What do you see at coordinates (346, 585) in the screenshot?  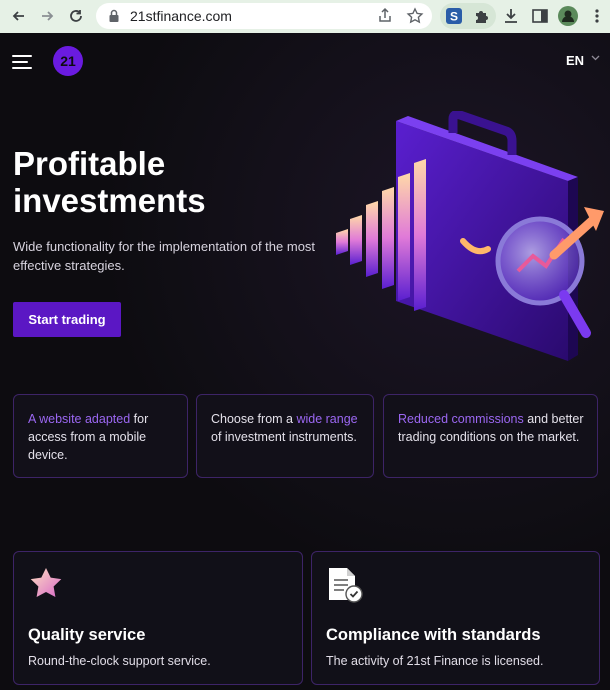 I see `document-check-icon` at bounding box center [346, 585].